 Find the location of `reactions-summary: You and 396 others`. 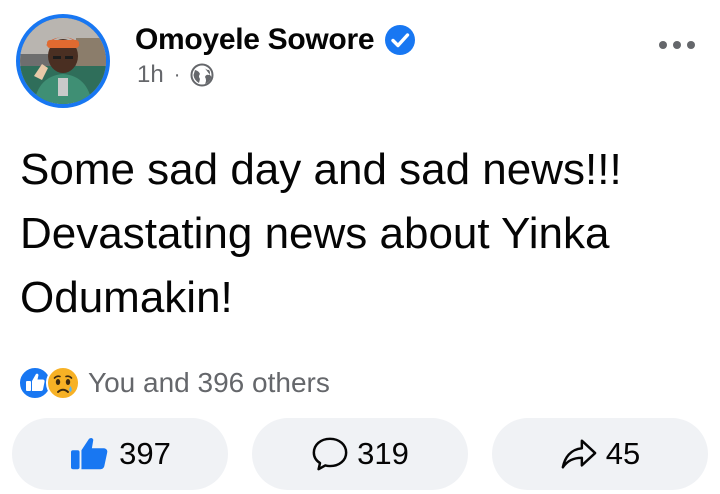

reactions-summary: You and 396 others is located at coordinates (174, 383).